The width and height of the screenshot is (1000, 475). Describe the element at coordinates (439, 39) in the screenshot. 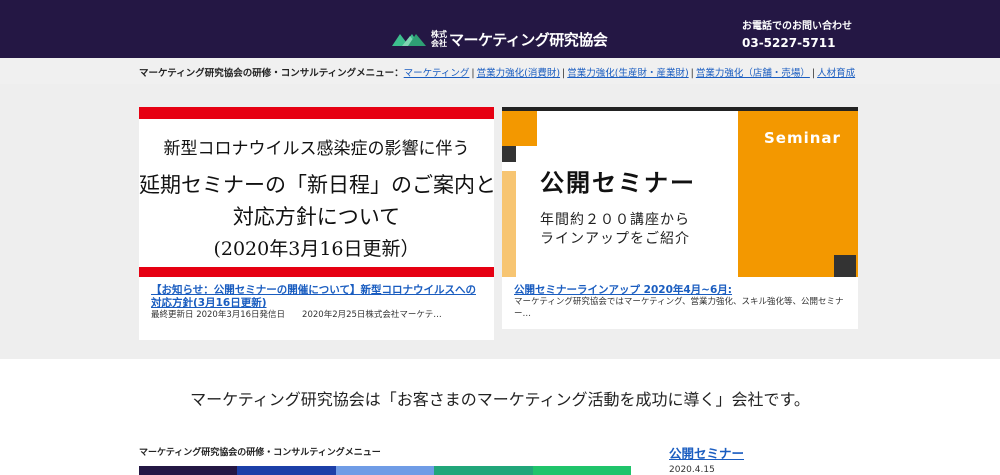

I see `logo-company-type: 株式会社` at that location.